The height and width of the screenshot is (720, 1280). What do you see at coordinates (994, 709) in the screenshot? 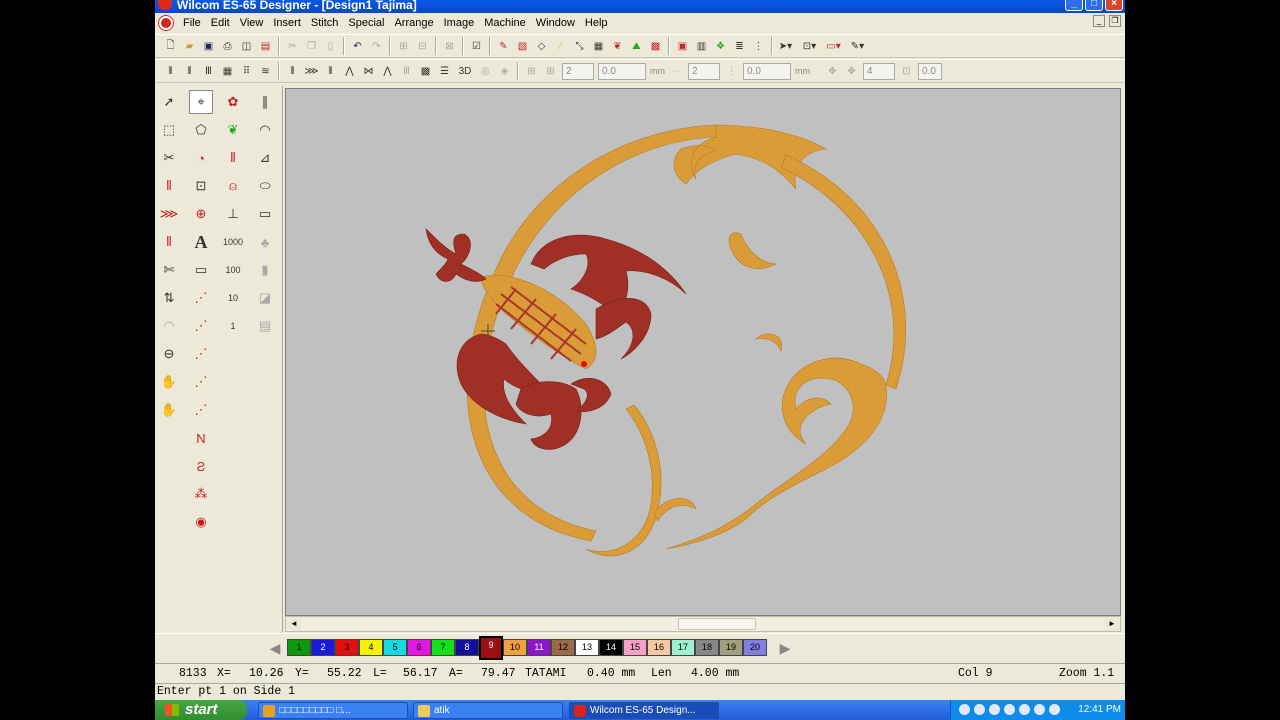
I see `tray-chrome-icon` at bounding box center [994, 709].